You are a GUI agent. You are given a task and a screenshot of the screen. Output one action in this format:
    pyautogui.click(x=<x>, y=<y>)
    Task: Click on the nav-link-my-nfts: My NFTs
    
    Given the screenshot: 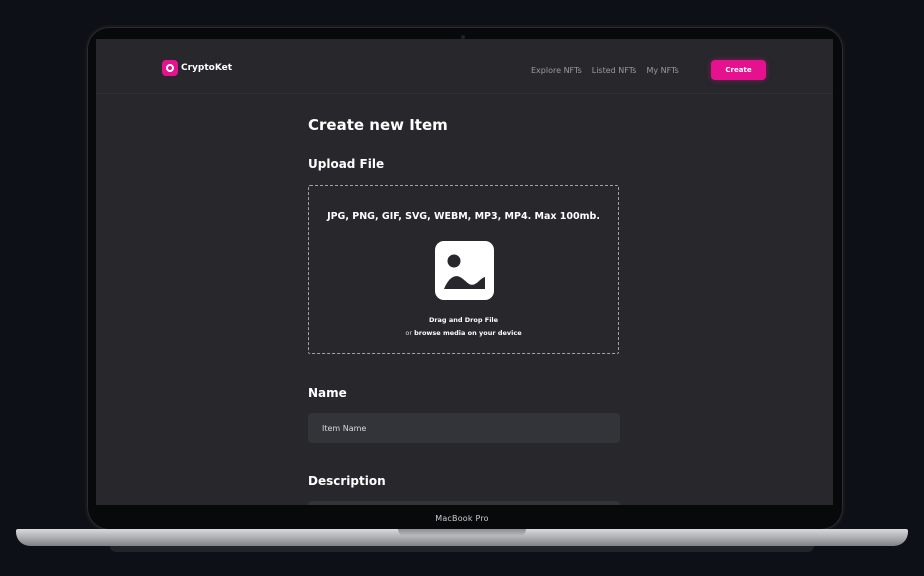 What is the action you would take?
    pyautogui.click(x=662, y=70)
    